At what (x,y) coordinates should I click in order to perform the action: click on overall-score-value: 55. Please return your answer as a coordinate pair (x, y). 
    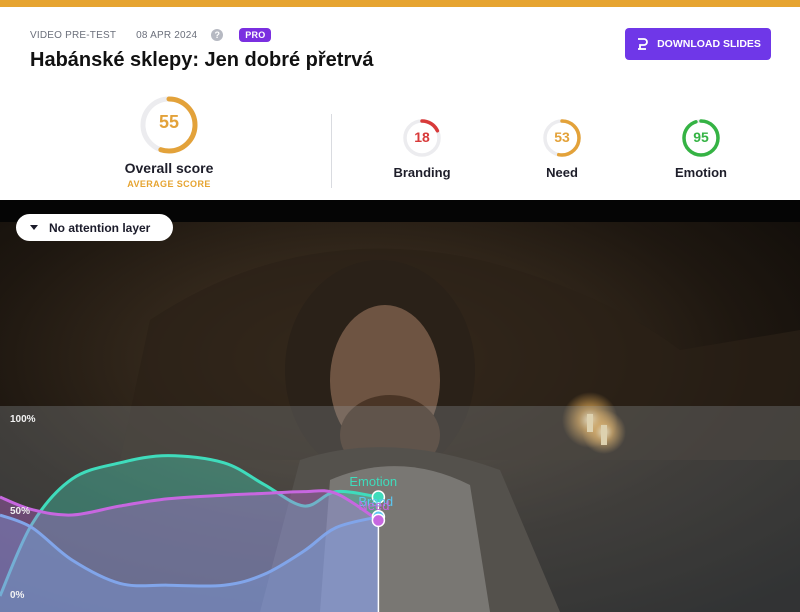
    Looking at the image, I should click on (169, 122).